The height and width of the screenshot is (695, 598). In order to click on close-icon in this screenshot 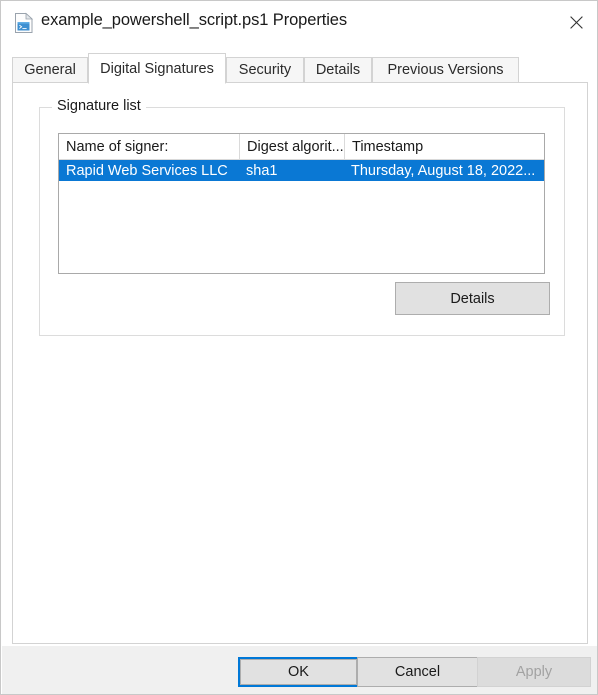, I will do `click(575, 22)`.